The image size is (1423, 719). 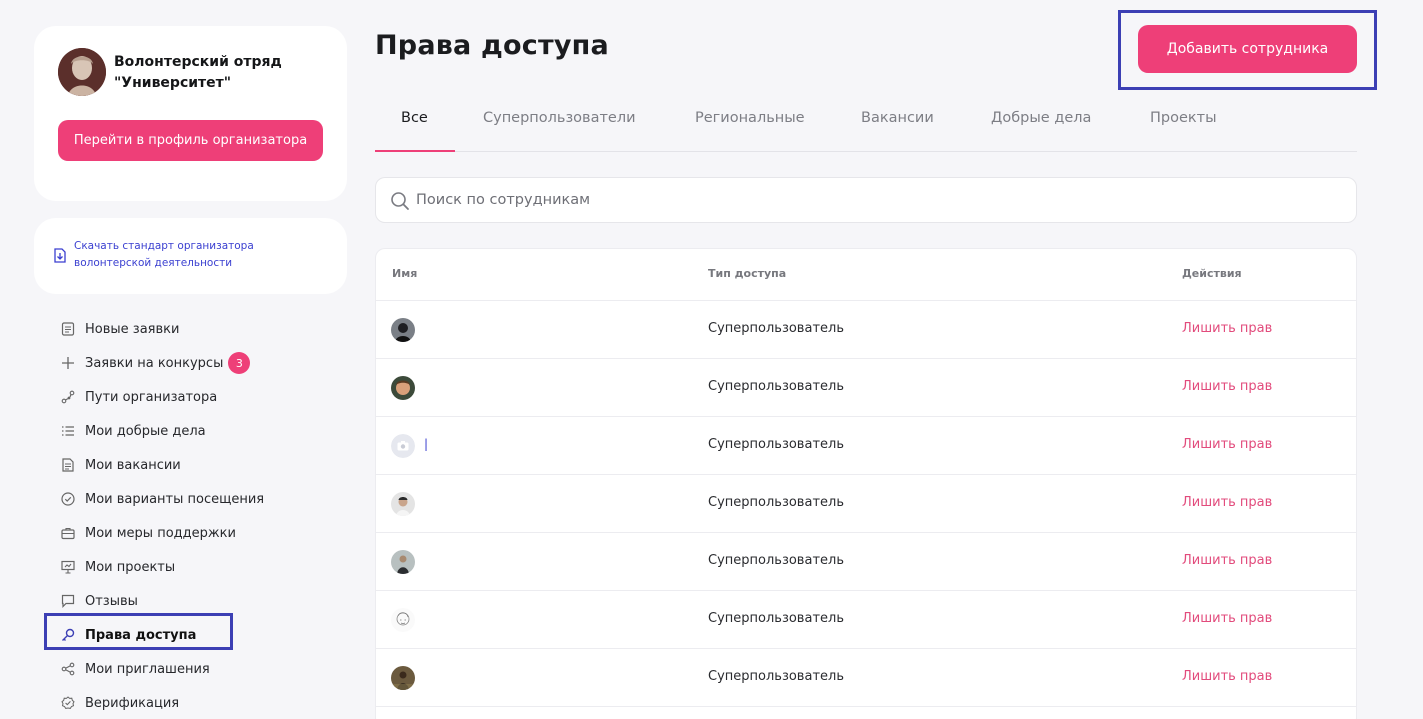 I want to click on nav-item-visit-options: Мои варианты посещения, so click(x=194, y=499).